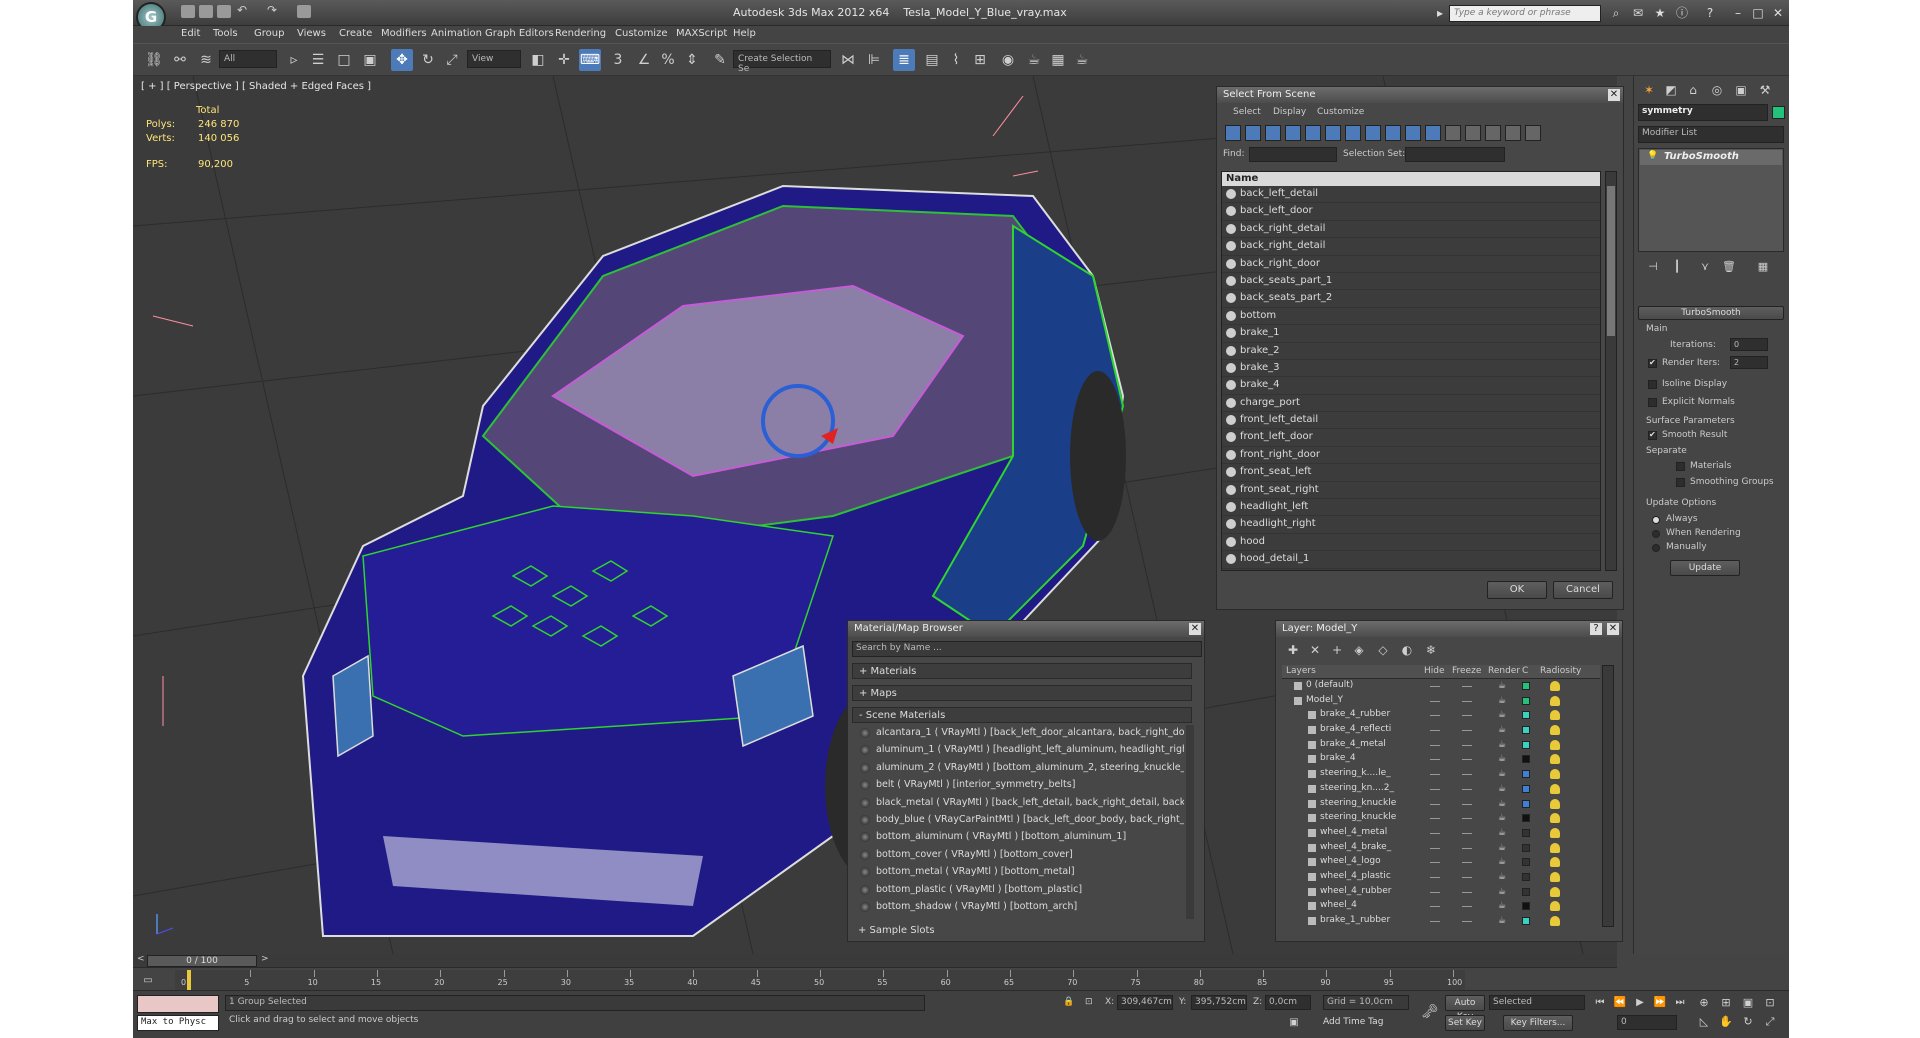 This screenshot has height=1038, width=1920. Describe the element at coordinates (1465, 1023) in the screenshot. I see `set-key-button: Set Key` at that location.